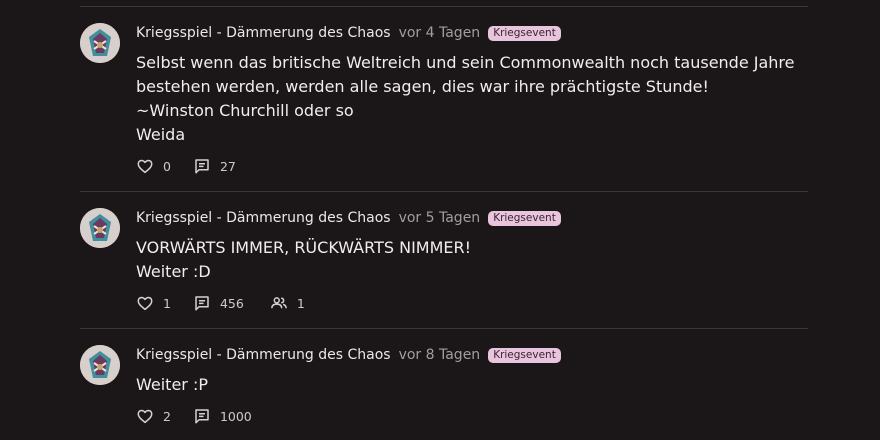 The image size is (880, 440). Describe the element at coordinates (167, 166) in the screenshot. I see `like-count: 0` at that location.